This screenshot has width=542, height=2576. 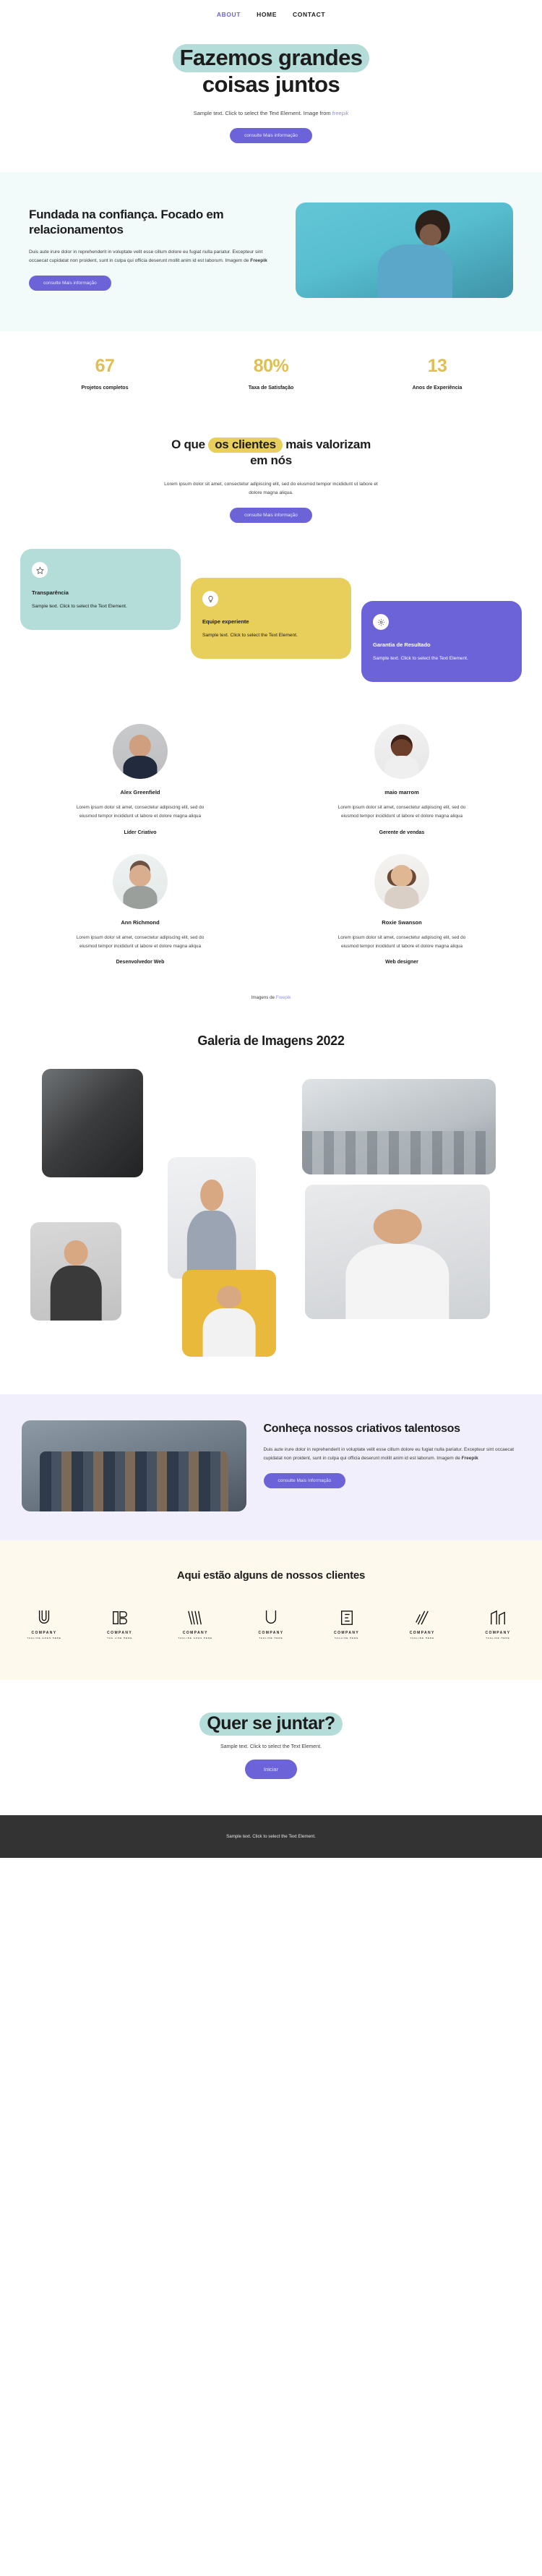 I want to click on client-tagline: TAG LINE HERE, so click(x=120, y=1638).